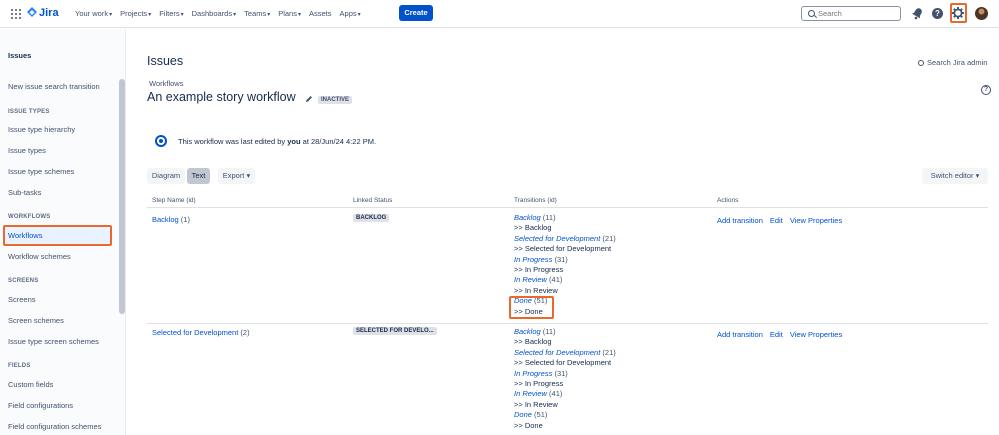 This screenshot has height=435, width=999. Describe the element at coordinates (289, 13) in the screenshot. I see `nav-plans: Plans▾` at that location.